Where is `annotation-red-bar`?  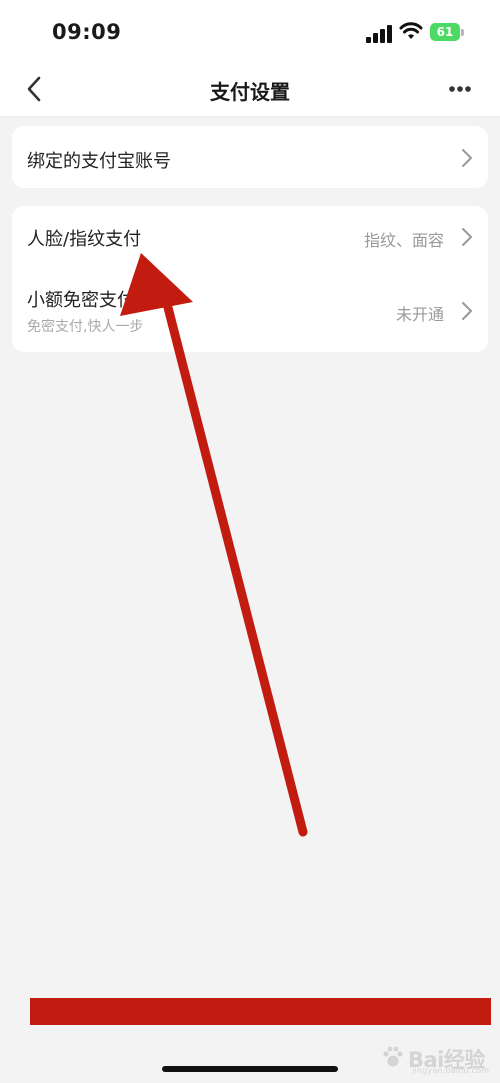 annotation-red-bar is located at coordinates (260, 1011).